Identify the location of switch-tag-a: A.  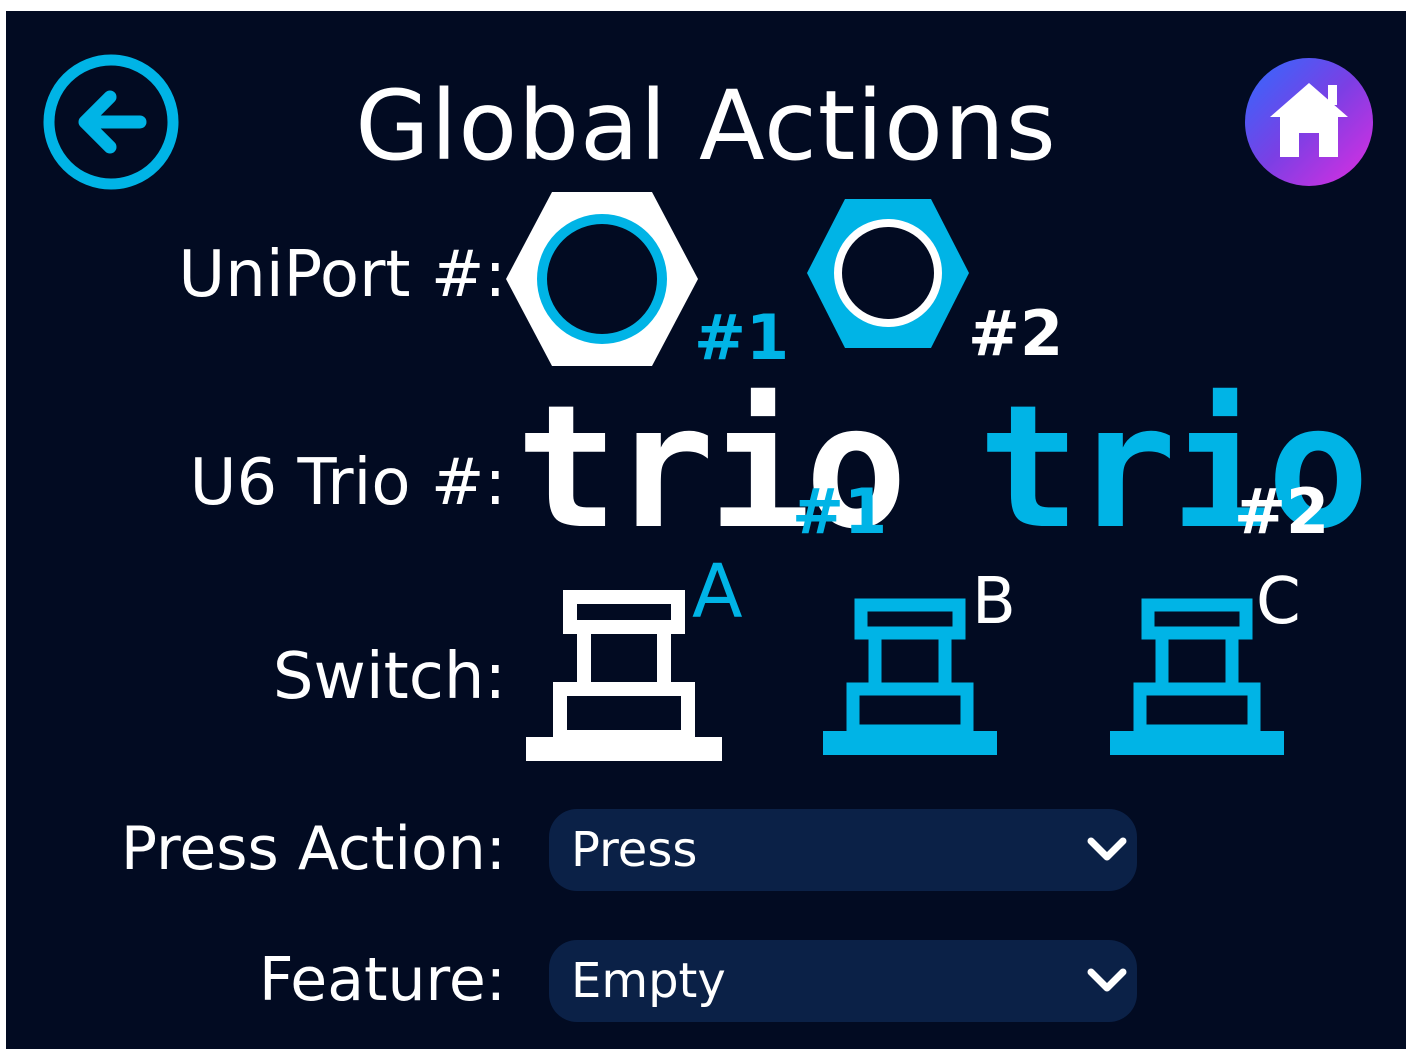
(717, 592).